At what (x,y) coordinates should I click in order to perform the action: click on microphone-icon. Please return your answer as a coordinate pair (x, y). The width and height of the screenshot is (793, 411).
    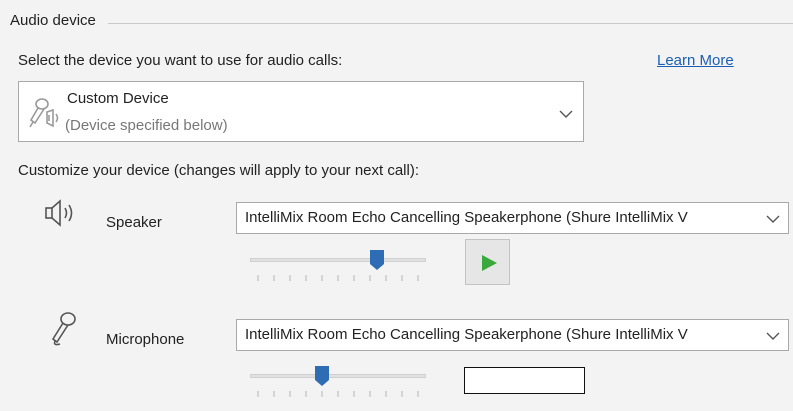
    Looking at the image, I should click on (63, 329).